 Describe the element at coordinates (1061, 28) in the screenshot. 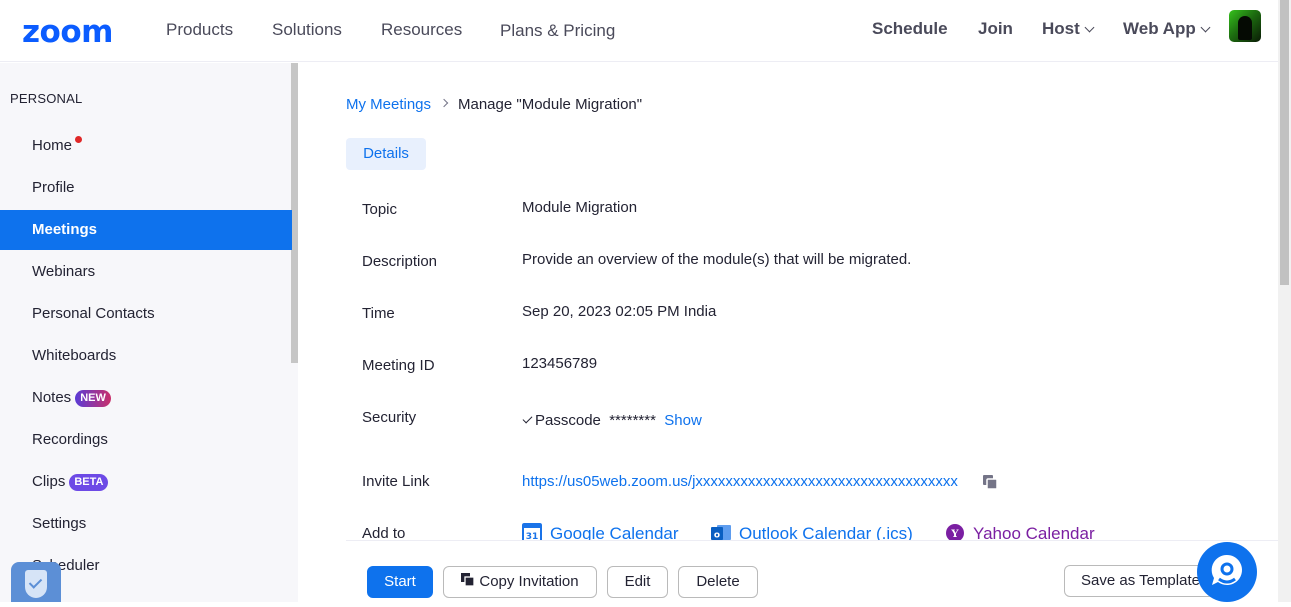

I see `nav-host-label: Host` at that location.